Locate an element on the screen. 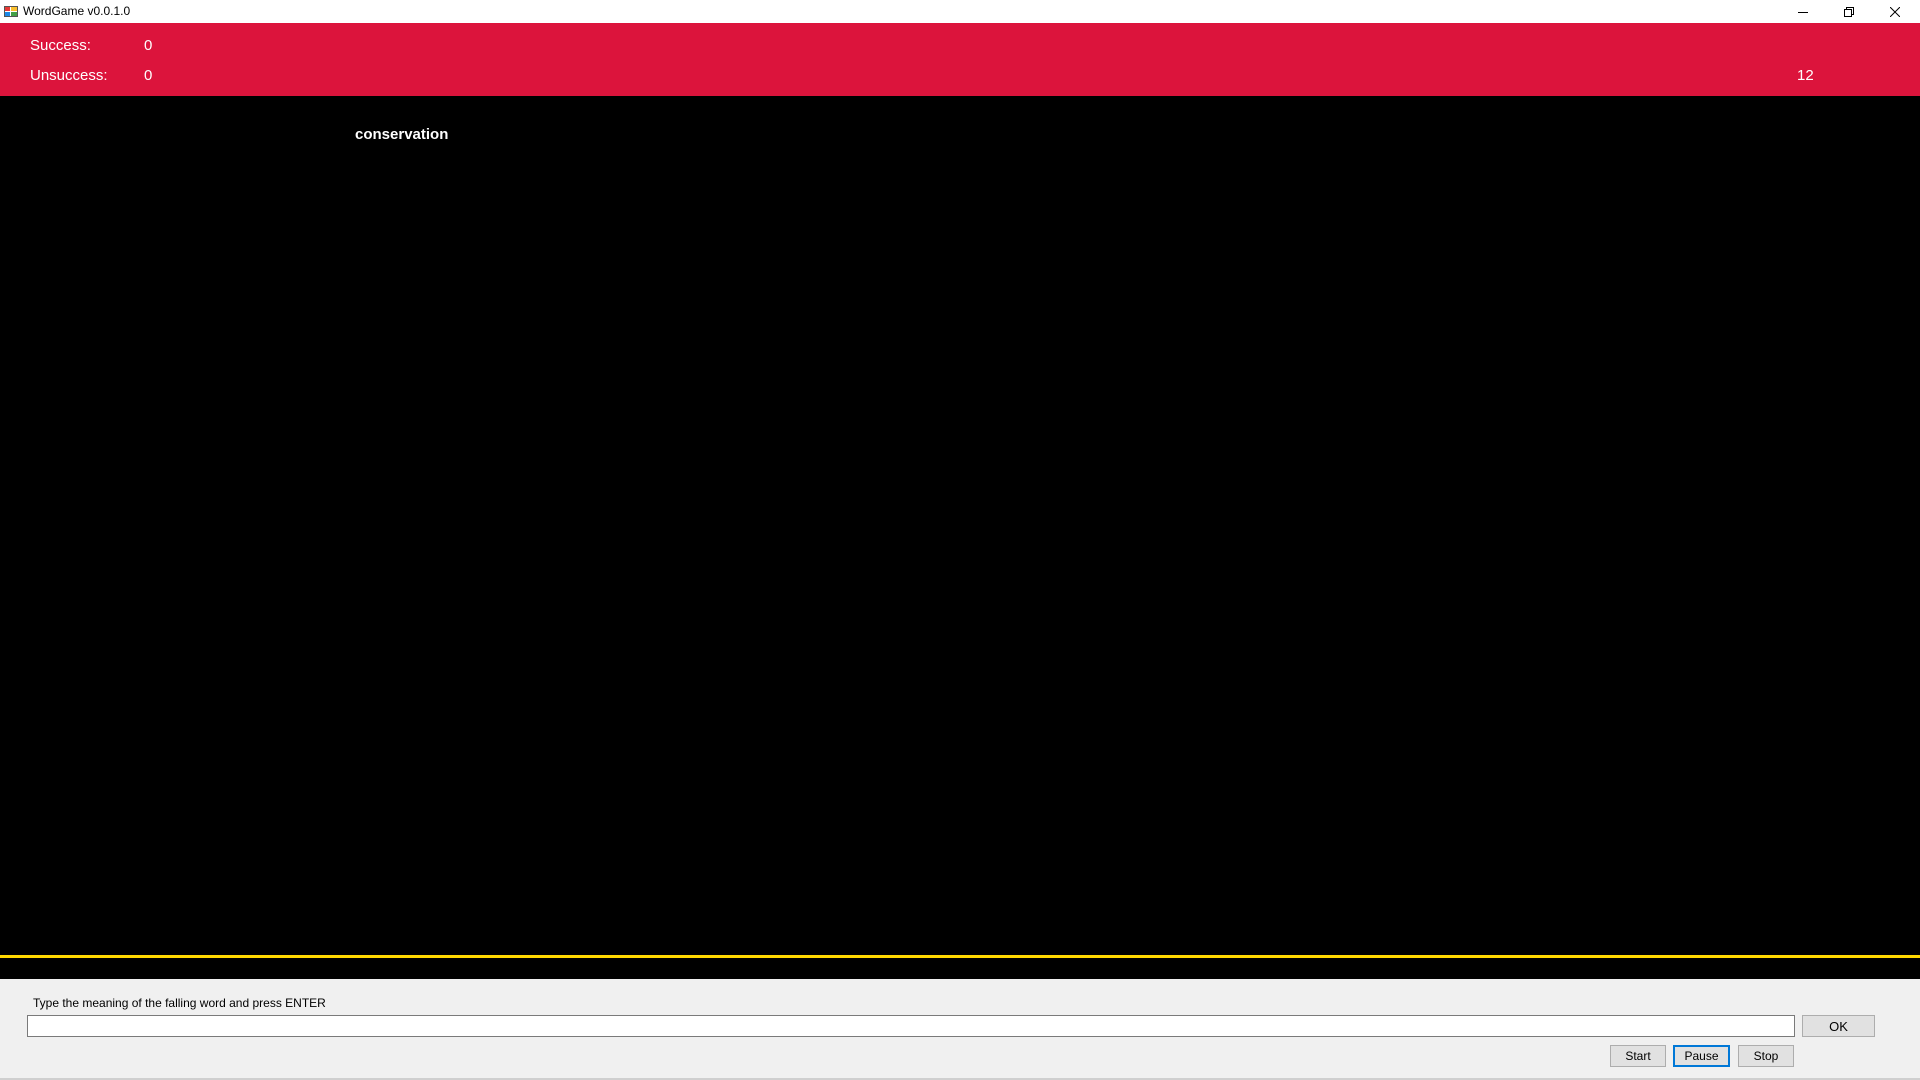 This screenshot has height=1080, width=1920. unsuccess-label: Unsuccess: is located at coordinates (69, 75).